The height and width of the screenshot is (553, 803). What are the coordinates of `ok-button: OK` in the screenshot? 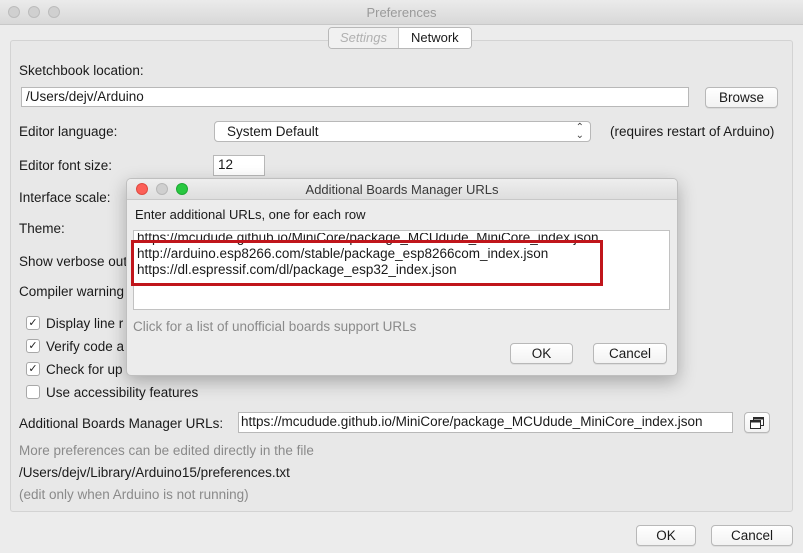 It's located at (666, 535).